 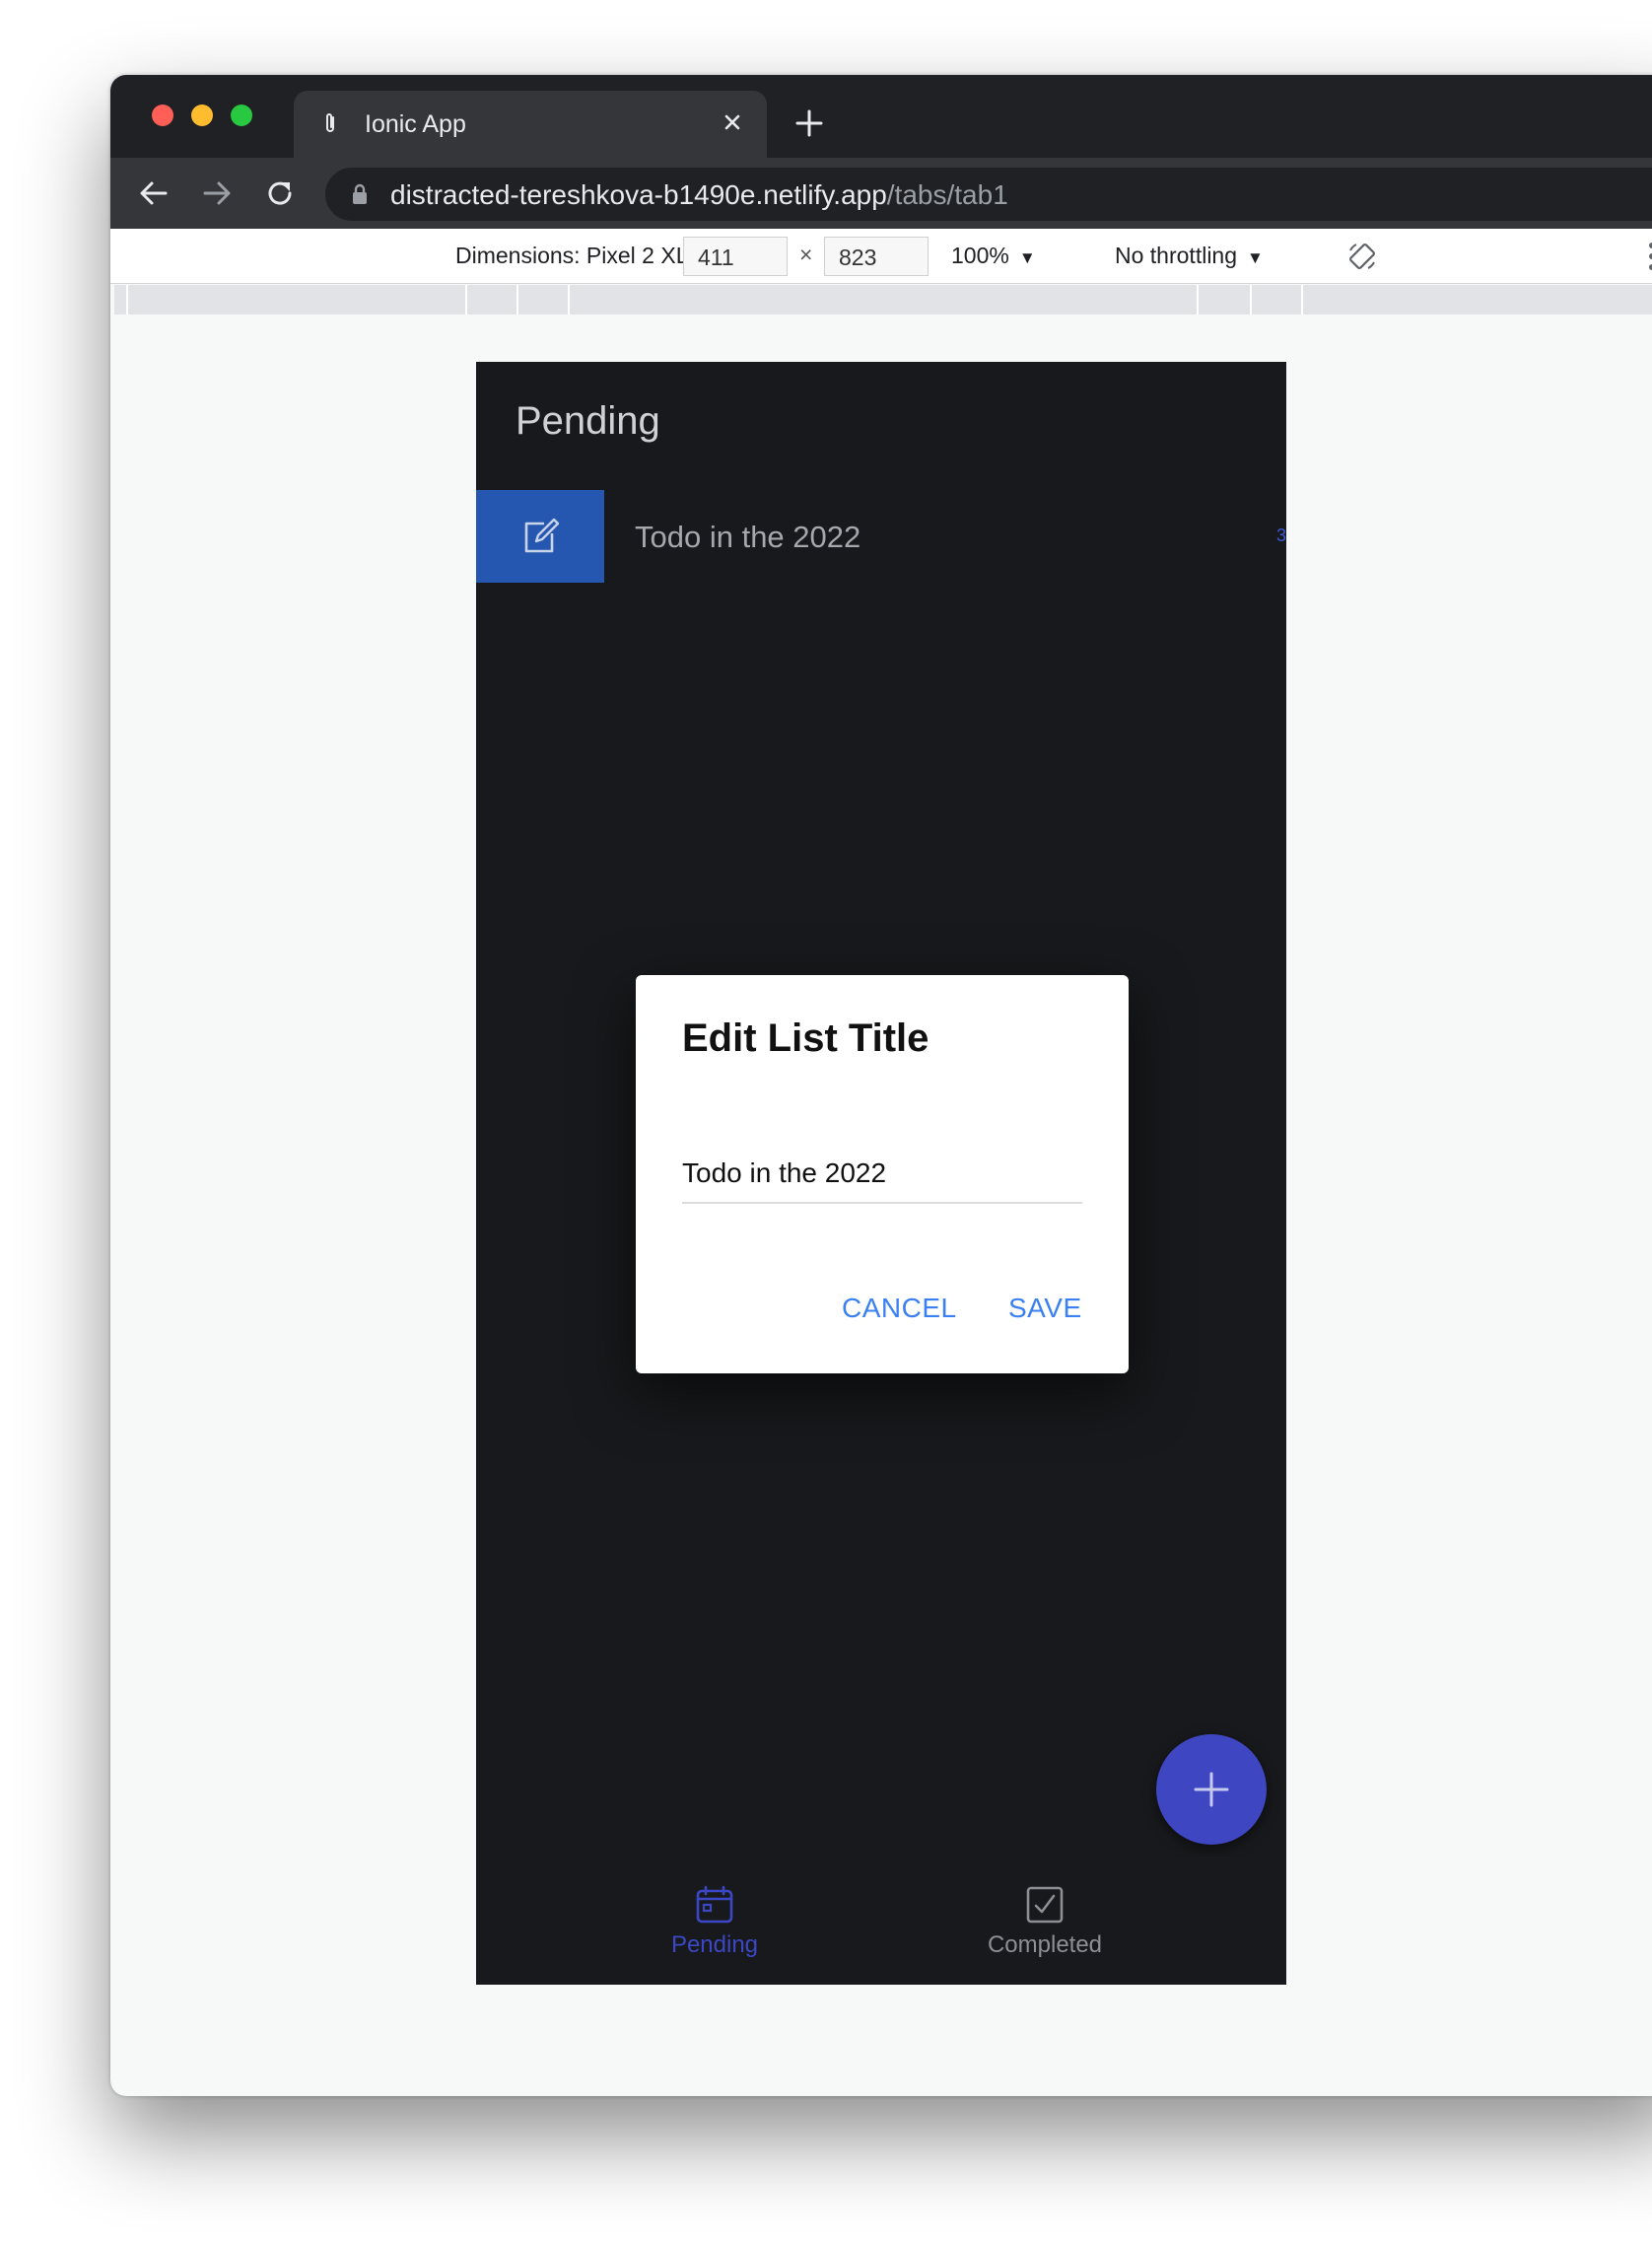 I want to click on lock-icon, so click(x=360, y=193).